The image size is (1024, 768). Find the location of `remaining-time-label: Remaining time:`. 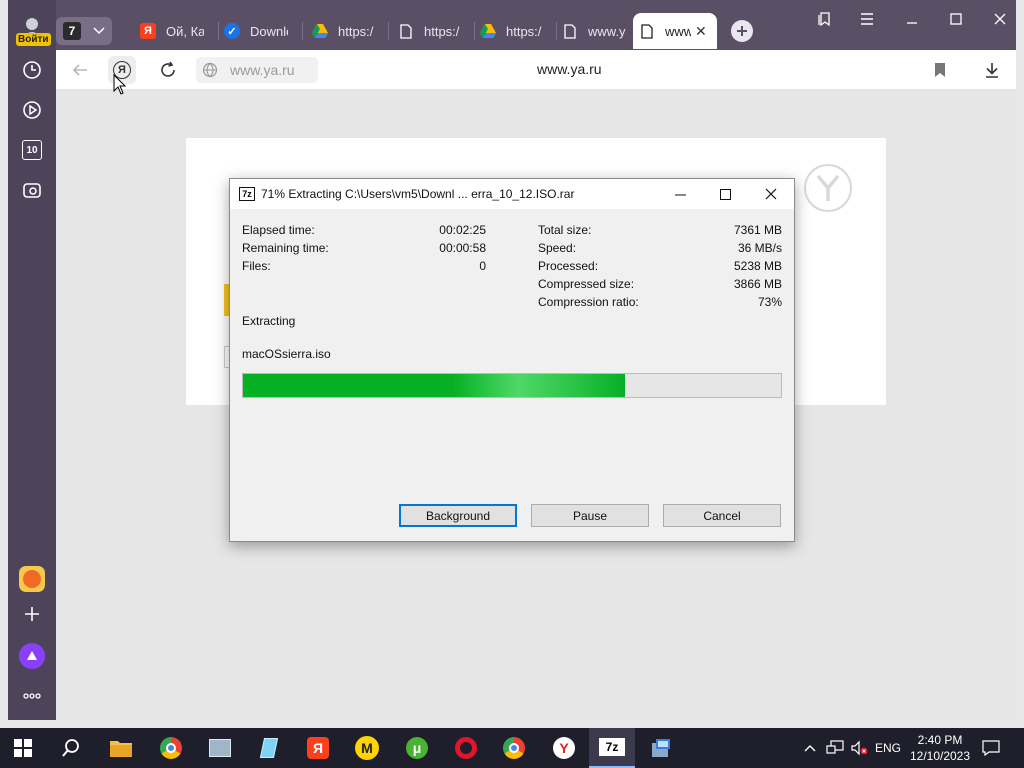

remaining-time-label: Remaining time: is located at coordinates (285, 248).